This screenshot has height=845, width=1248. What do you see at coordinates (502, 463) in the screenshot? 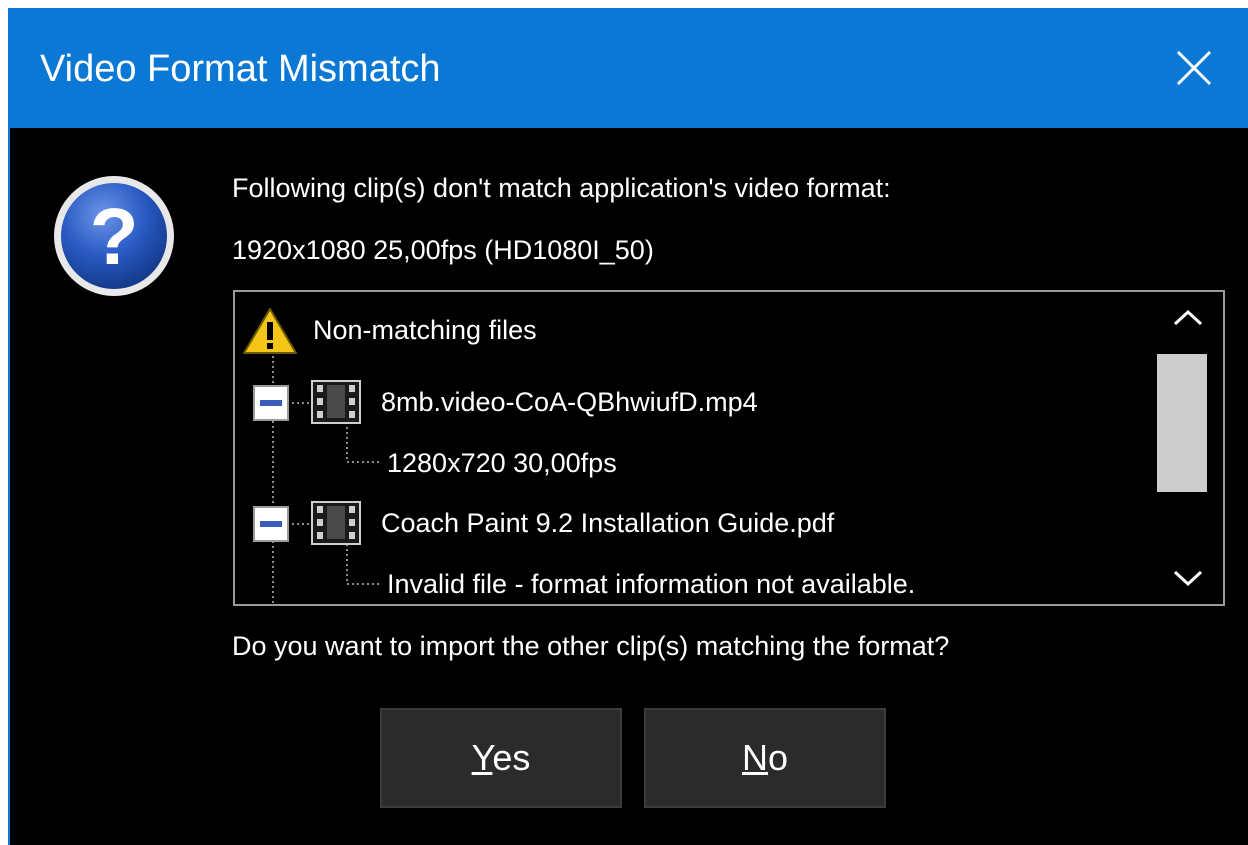
I see `tree-item-file-1-detail: 1280x720 30,00fps` at bounding box center [502, 463].